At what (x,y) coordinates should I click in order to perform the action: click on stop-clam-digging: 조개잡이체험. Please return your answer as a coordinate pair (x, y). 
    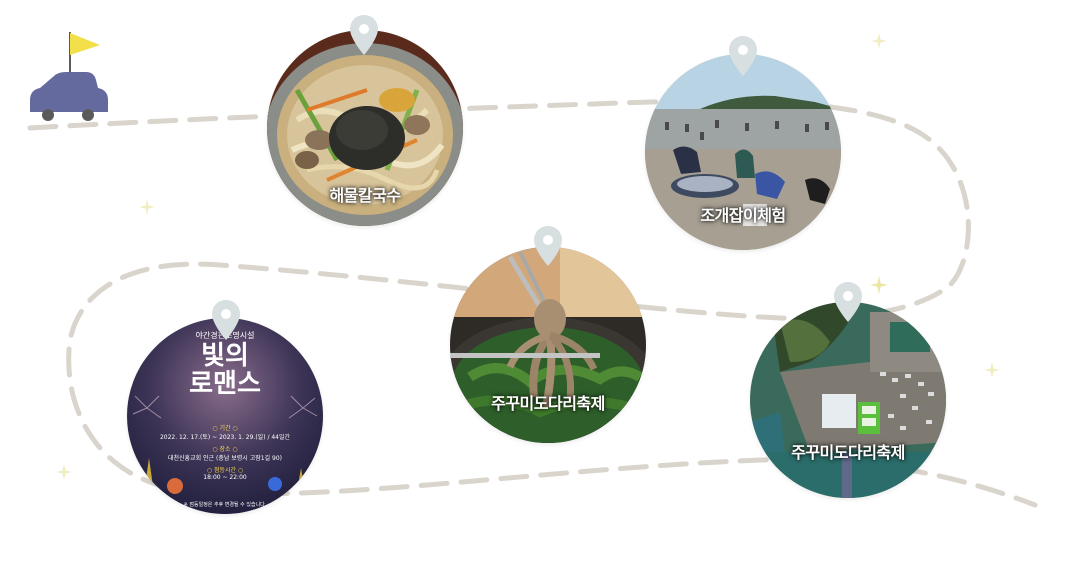
    Looking at the image, I should click on (743, 152).